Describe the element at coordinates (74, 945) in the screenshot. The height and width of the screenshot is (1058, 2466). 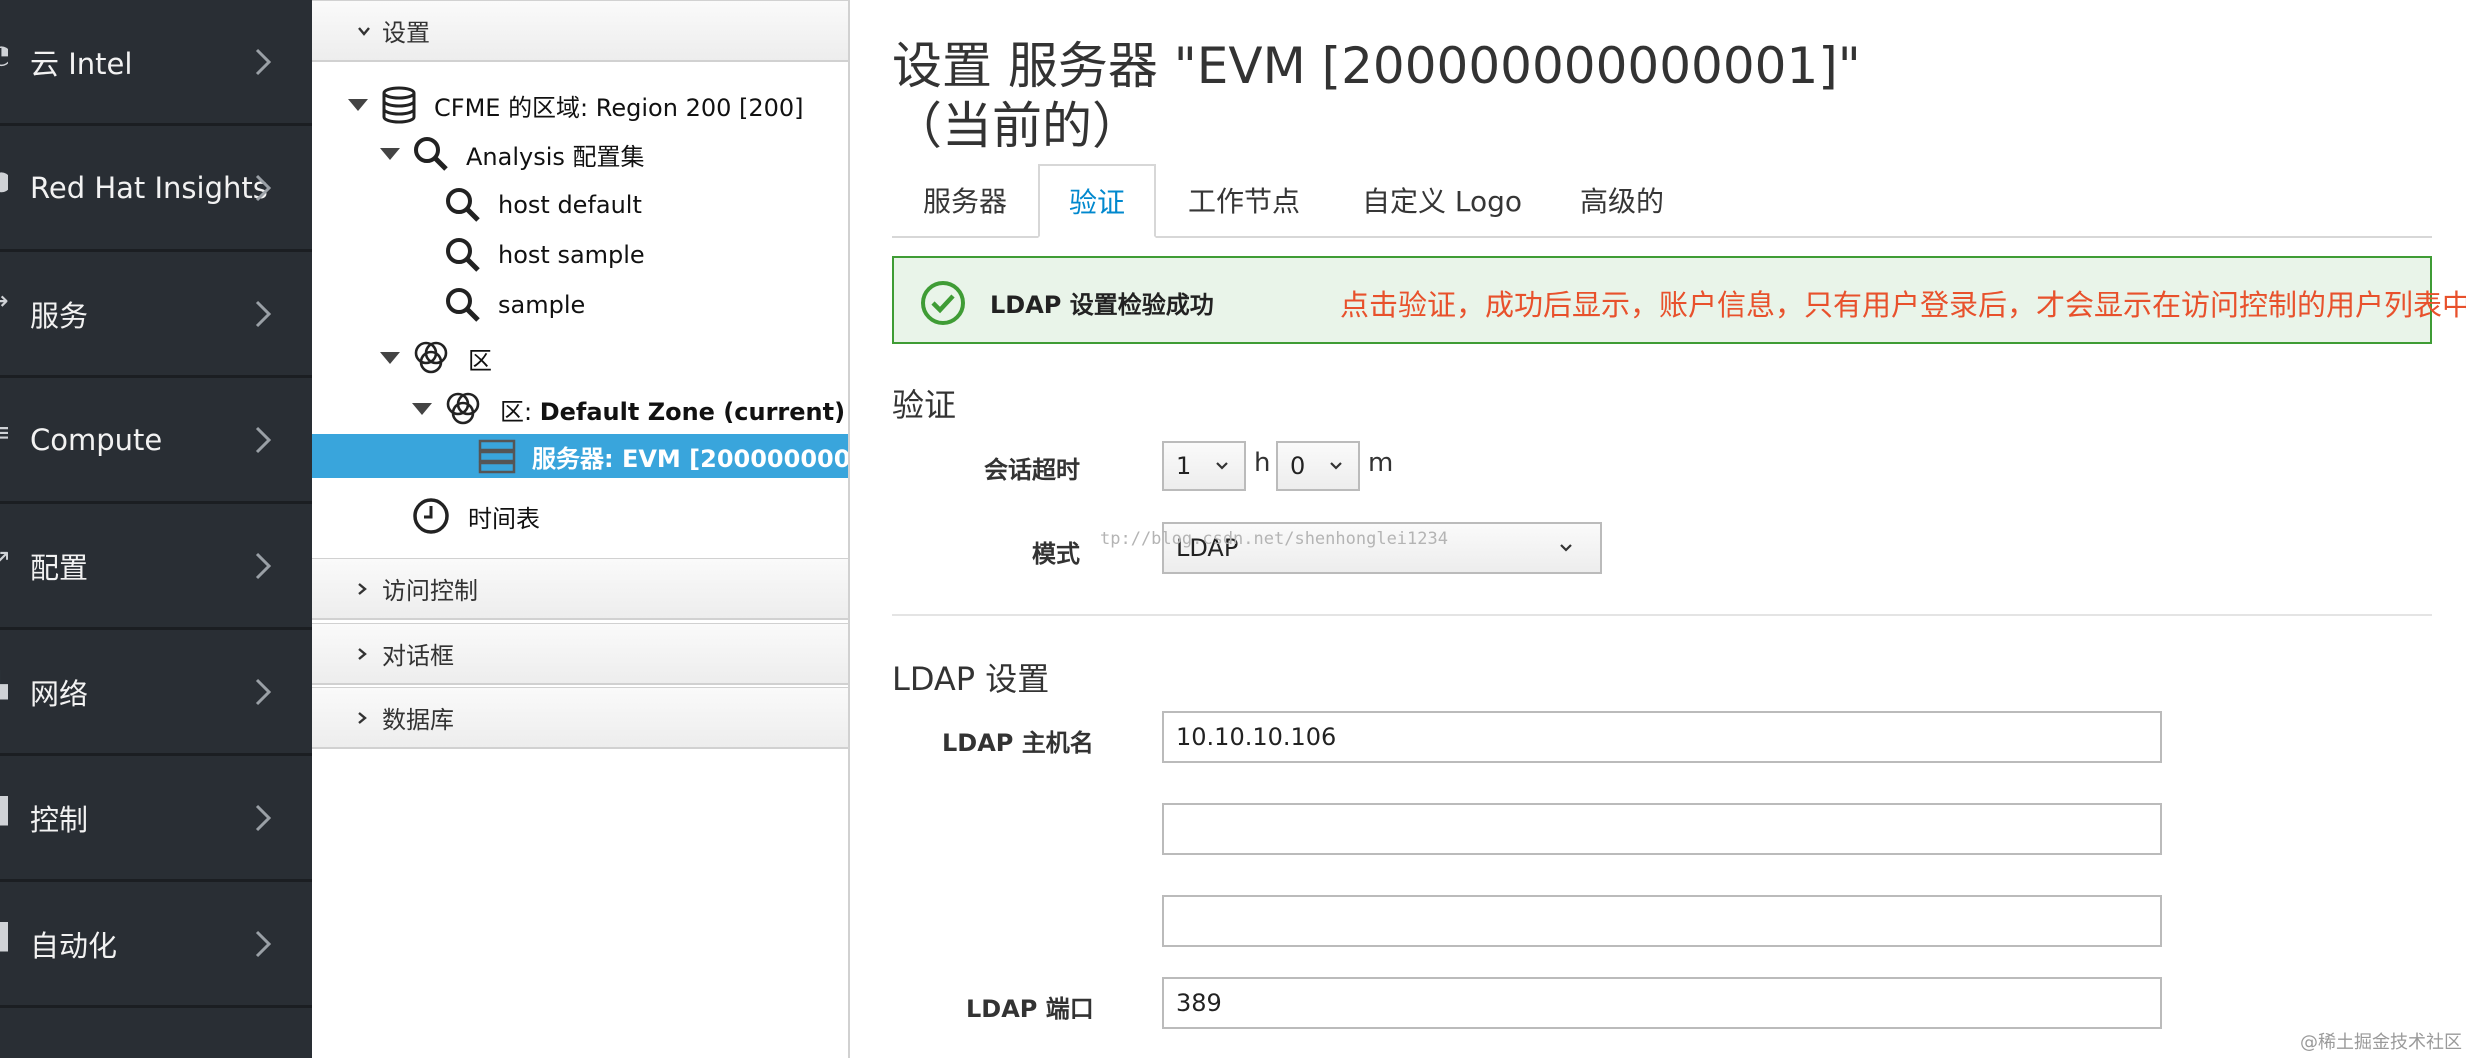
I see `nav-item-label: 自动化` at that location.